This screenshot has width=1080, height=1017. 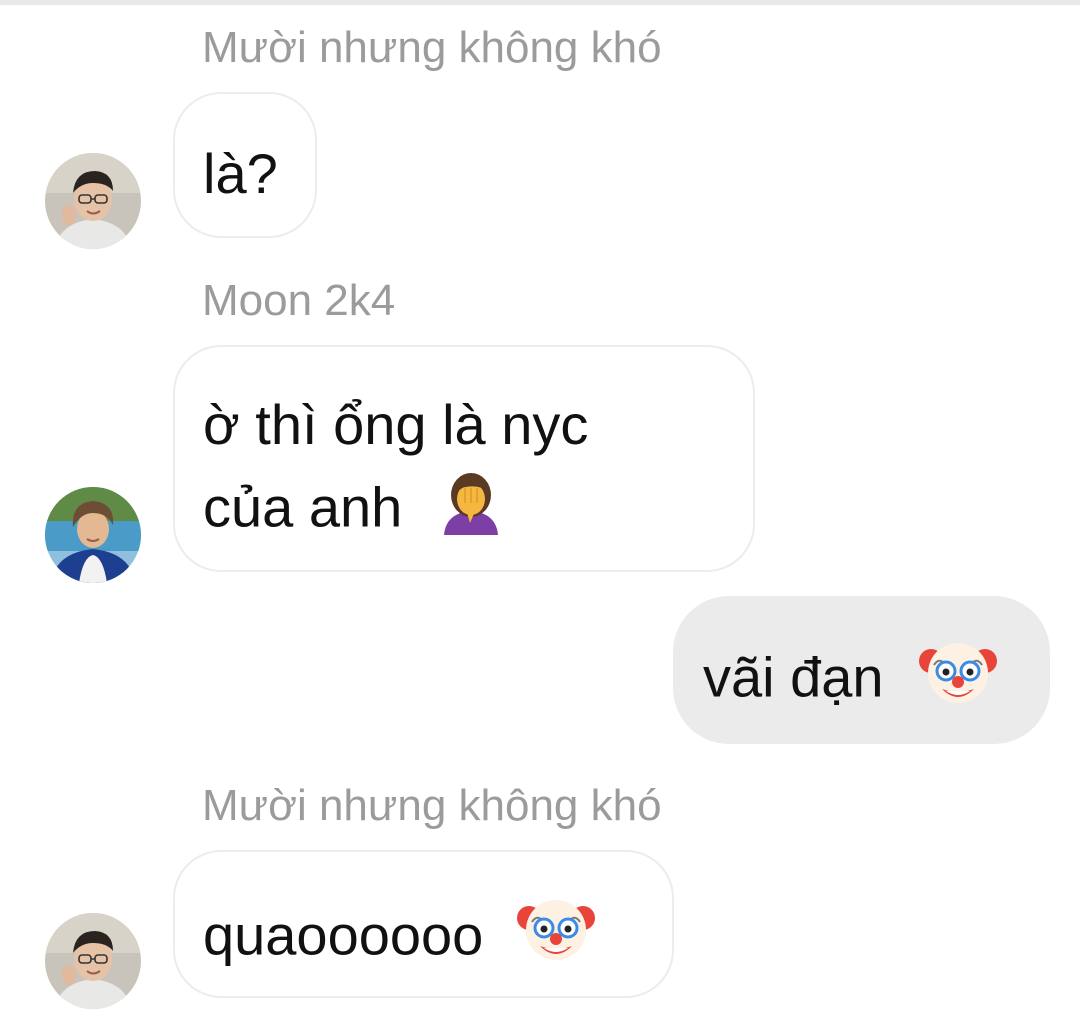 I want to click on message-text-line-2: của anh, so click(x=303, y=507).